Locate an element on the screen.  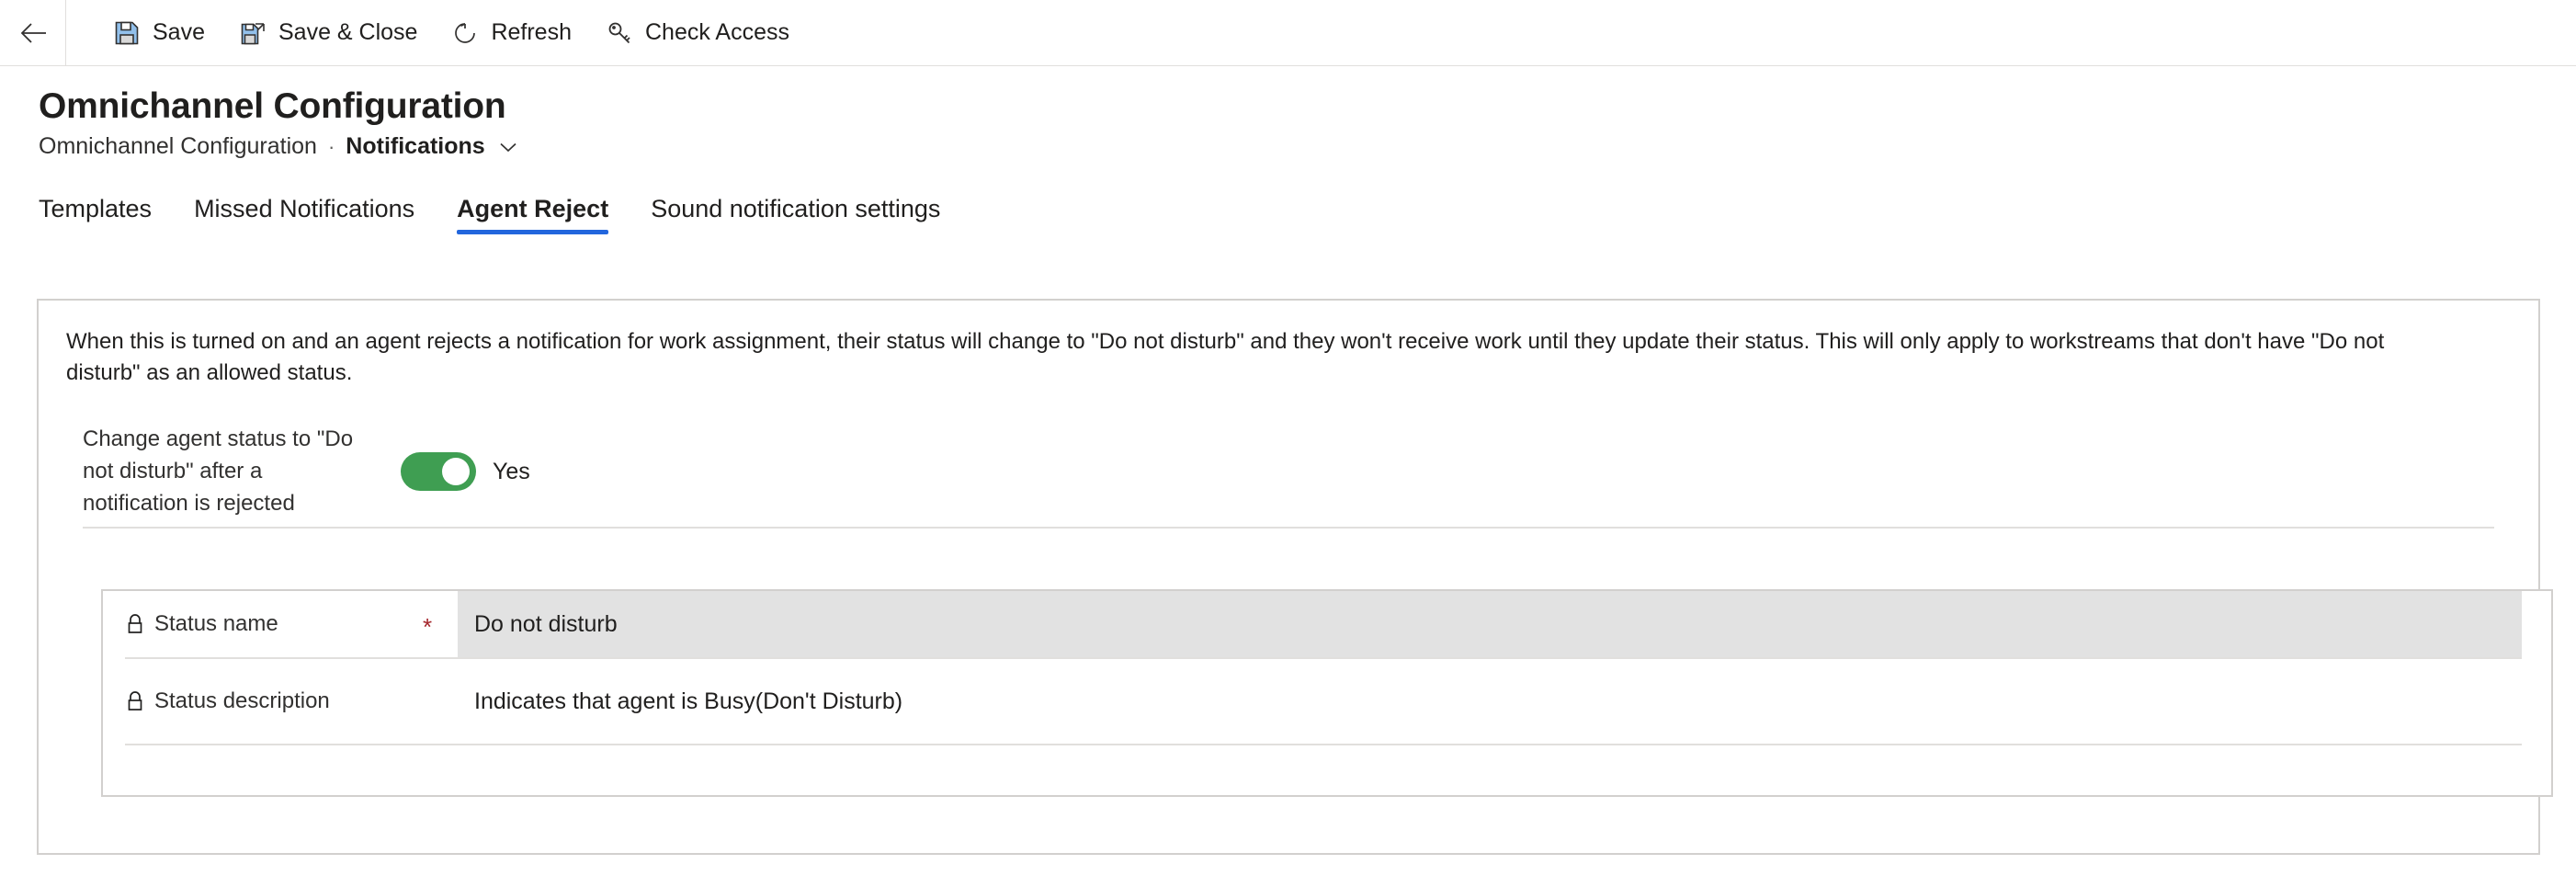
refresh-button: Refresh is located at coordinates (511, 32).